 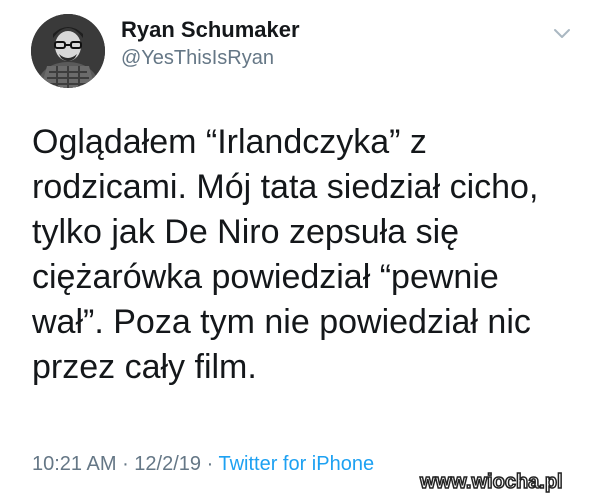 What do you see at coordinates (74, 464) in the screenshot?
I see `tweet-time: 10:21 AM` at bounding box center [74, 464].